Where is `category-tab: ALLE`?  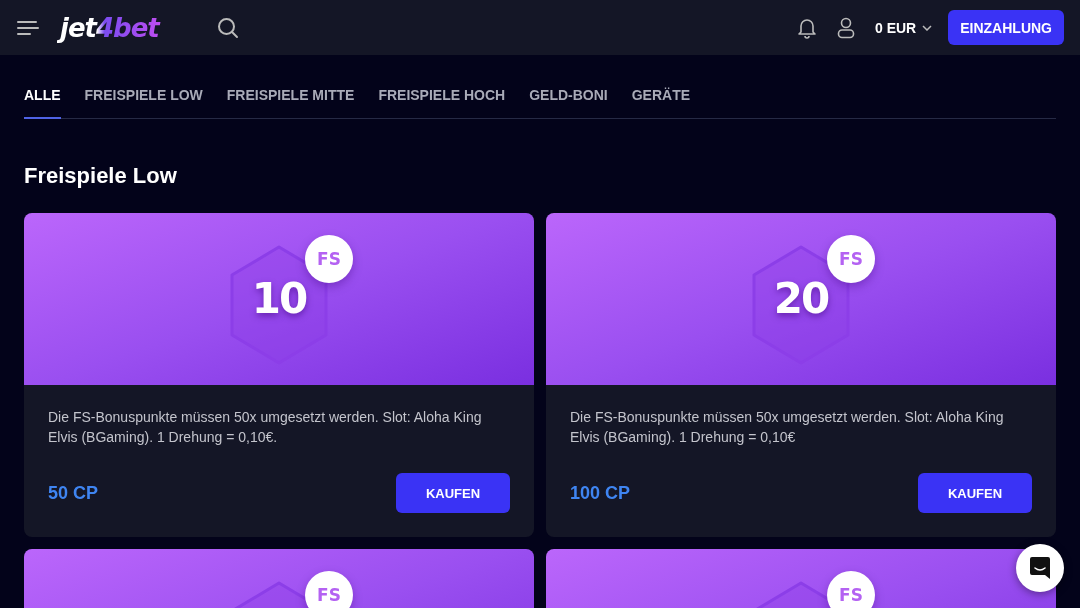
category-tab: ALLE is located at coordinates (42, 103).